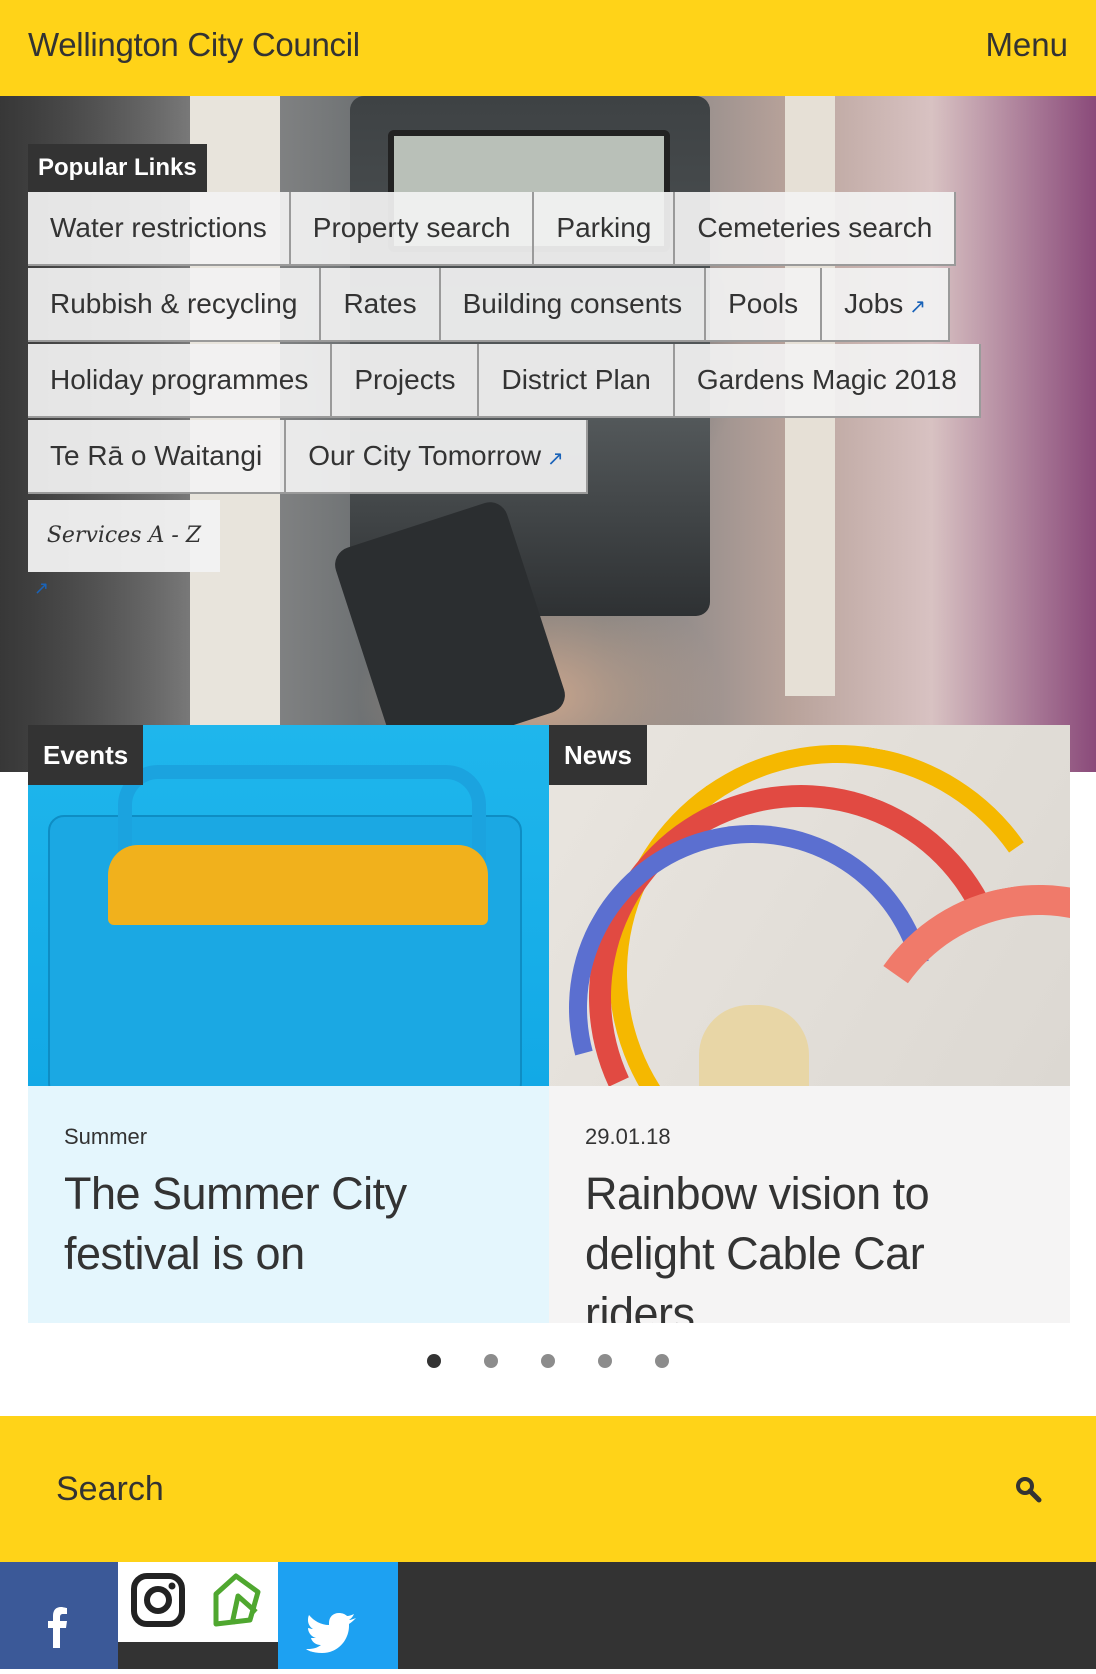 The height and width of the screenshot is (1674, 1096). Describe the element at coordinates (331, 1633) in the screenshot. I see `twitter-icon` at that location.